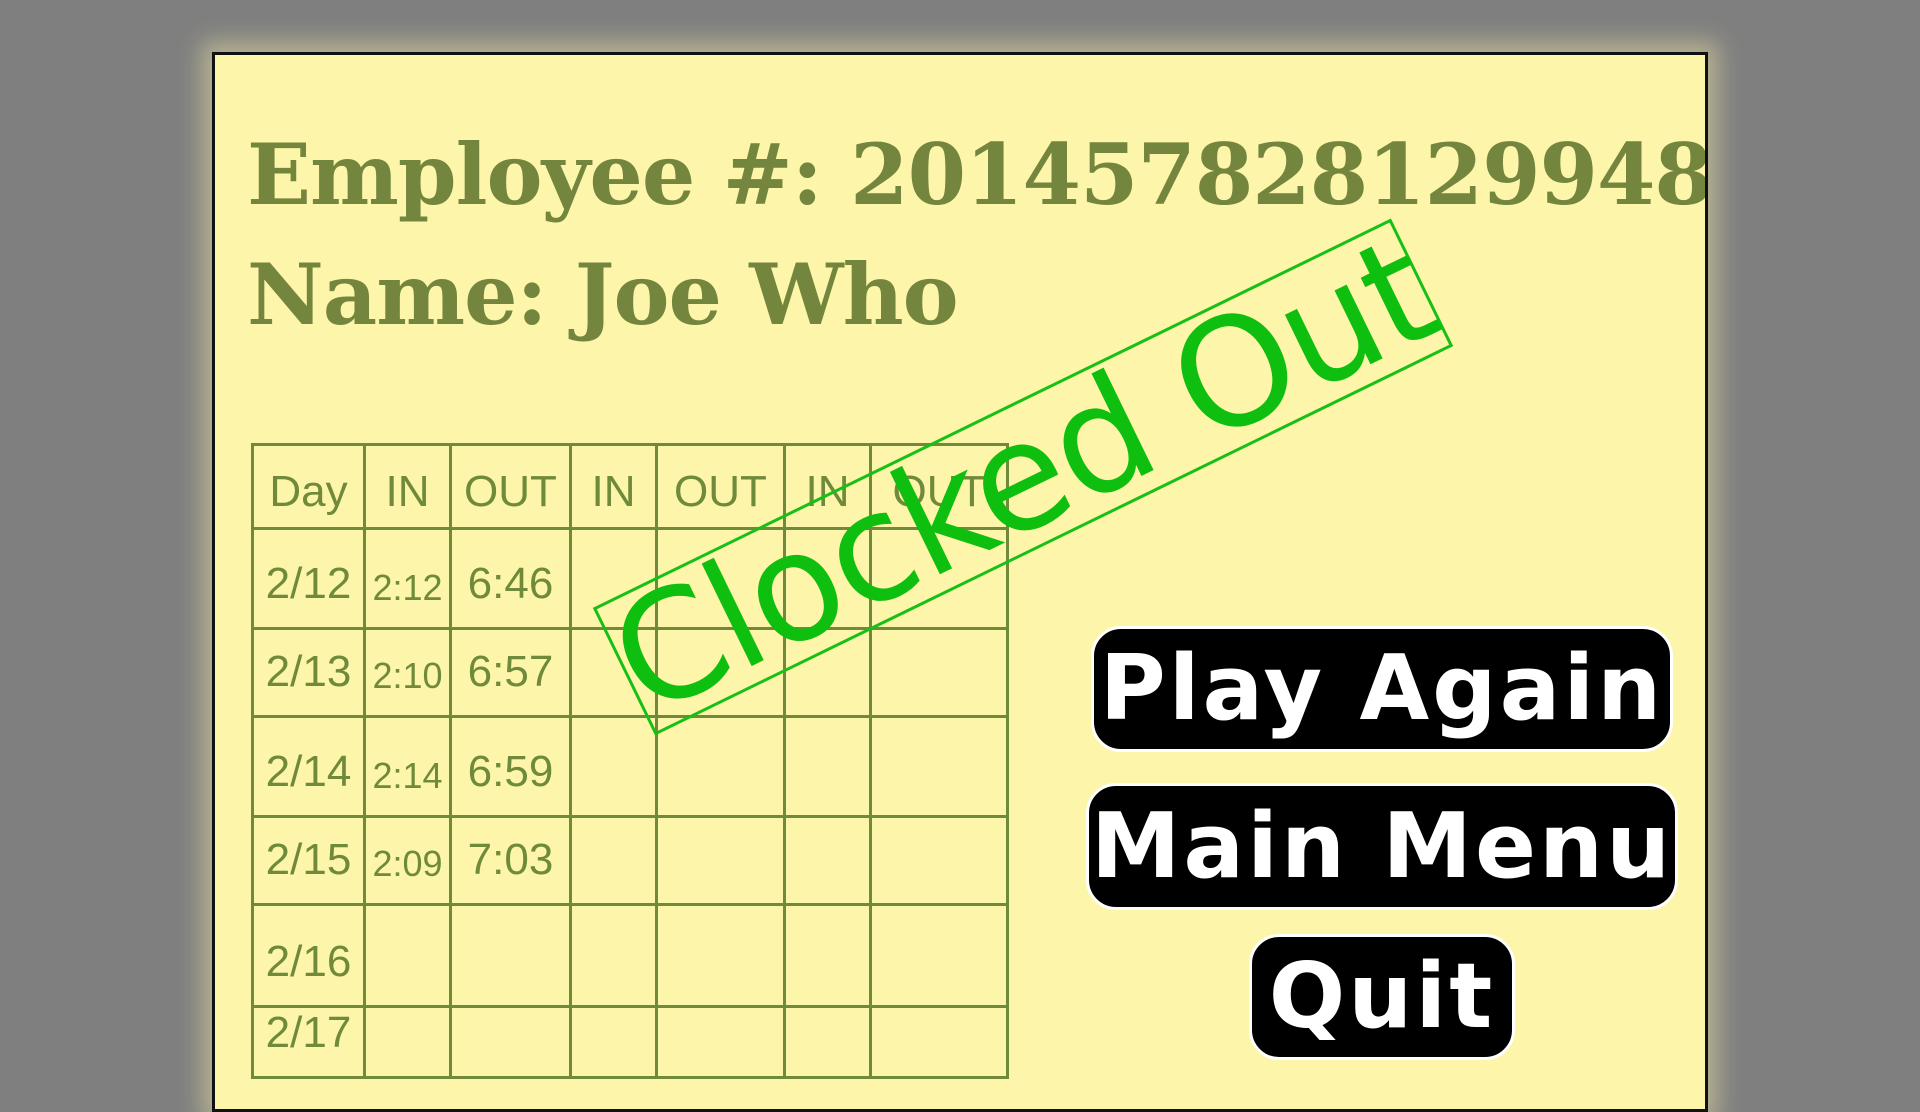 This screenshot has width=1920, height=1112. What do you see at coordinates (308, 860) in the screenshot?
I see `day-cell: 2/15` at bounding box center [308, 860].